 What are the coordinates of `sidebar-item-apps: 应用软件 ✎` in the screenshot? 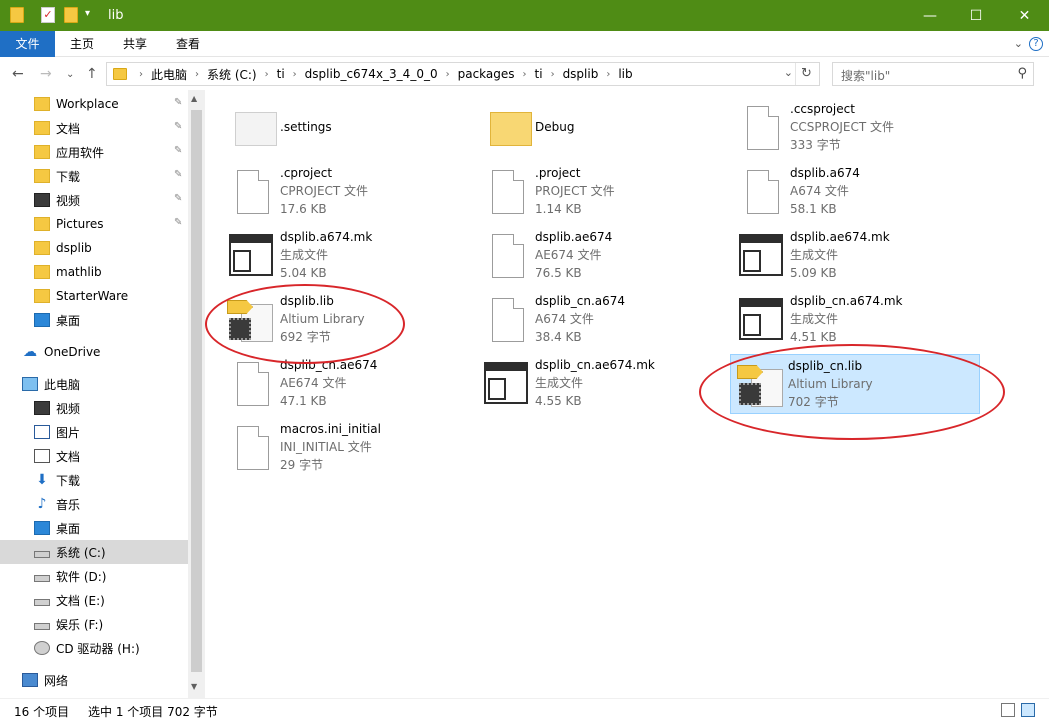 It's located at (94, 152).